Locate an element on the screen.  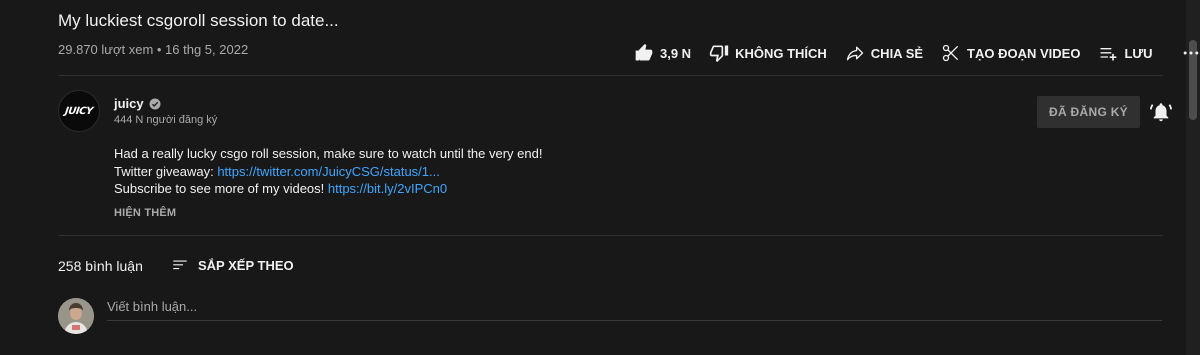
subscriber-count: 444 N người đăng ký is located at coordinates (166, 120).